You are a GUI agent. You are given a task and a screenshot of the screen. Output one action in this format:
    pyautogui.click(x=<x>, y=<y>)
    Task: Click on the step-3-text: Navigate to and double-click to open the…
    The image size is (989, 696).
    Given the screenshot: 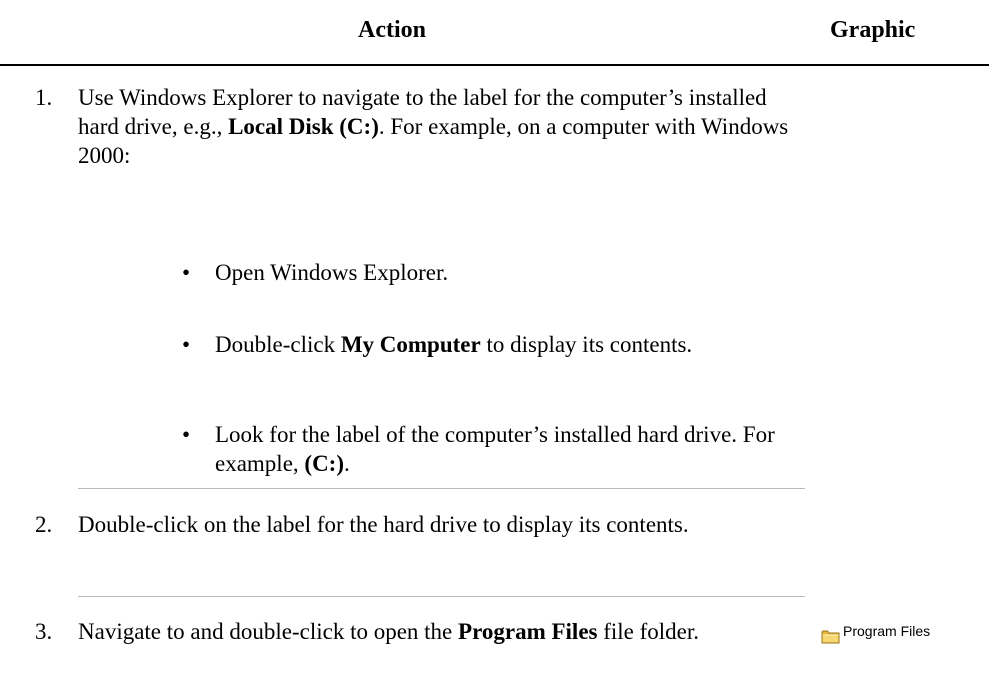 What is the action you would take?
    pyautogui.click(x=408, y=631)
    